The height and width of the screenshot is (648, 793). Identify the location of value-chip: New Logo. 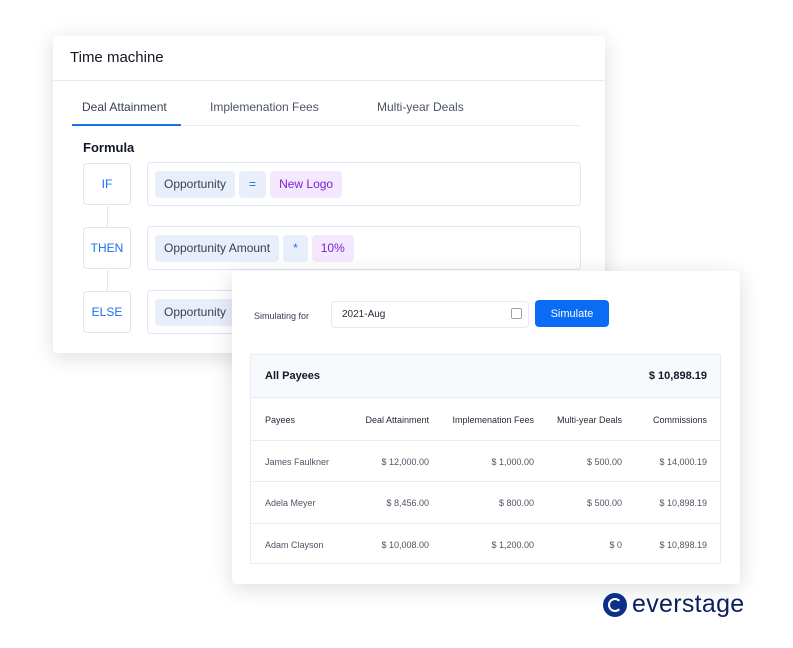
(306, 184).